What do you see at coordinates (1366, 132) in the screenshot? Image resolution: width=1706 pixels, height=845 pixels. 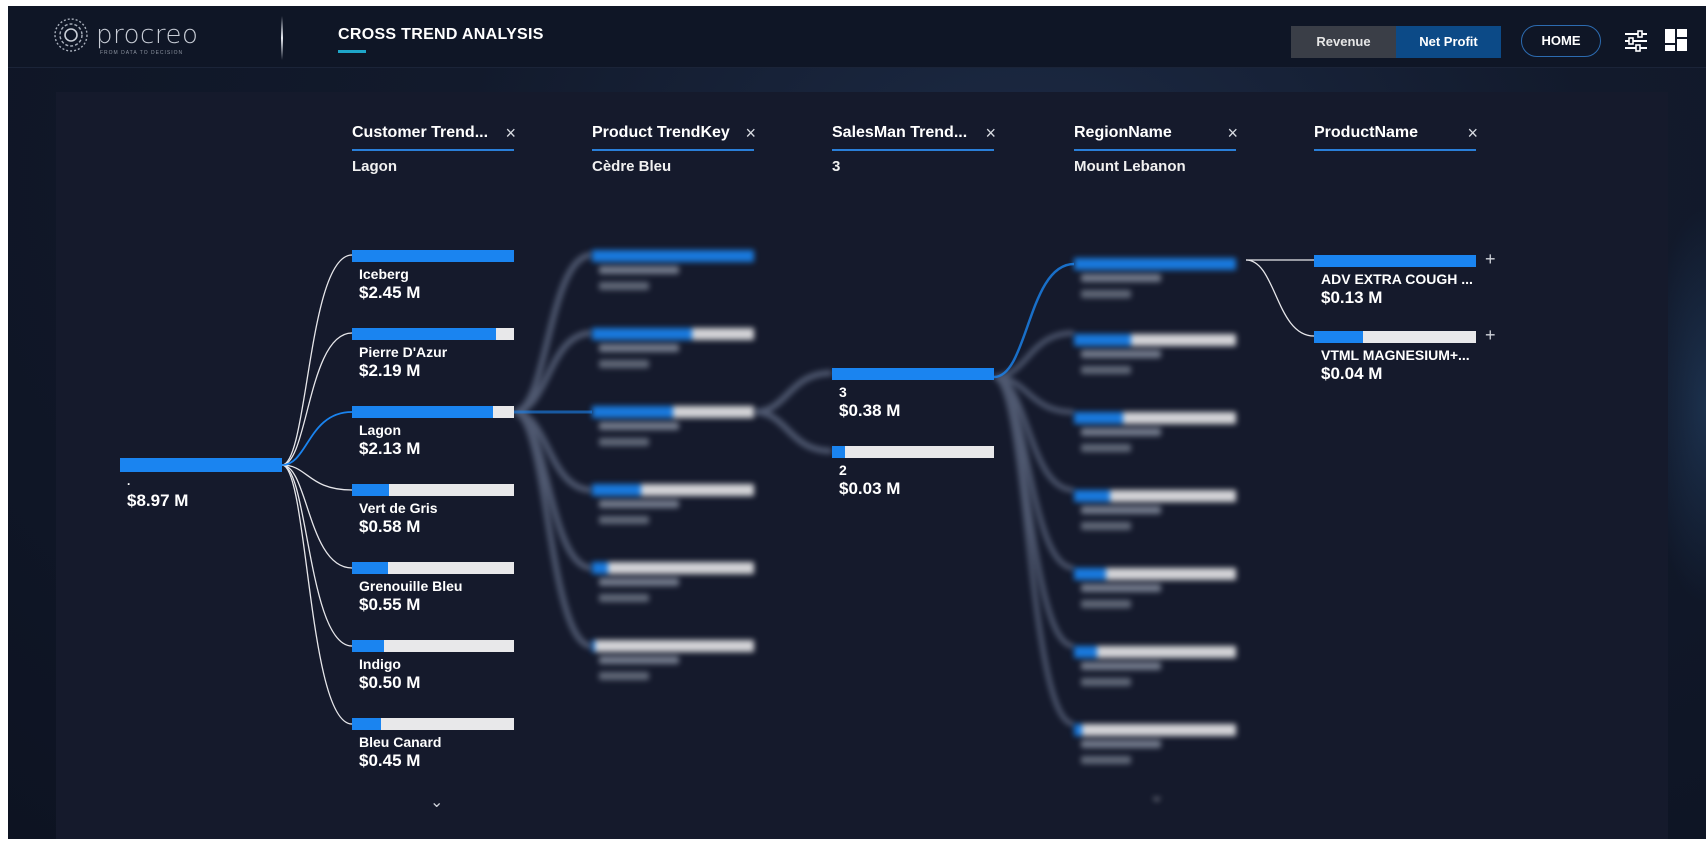 I see `column-header-label: ProductName` at bounding box center [1366, 132].